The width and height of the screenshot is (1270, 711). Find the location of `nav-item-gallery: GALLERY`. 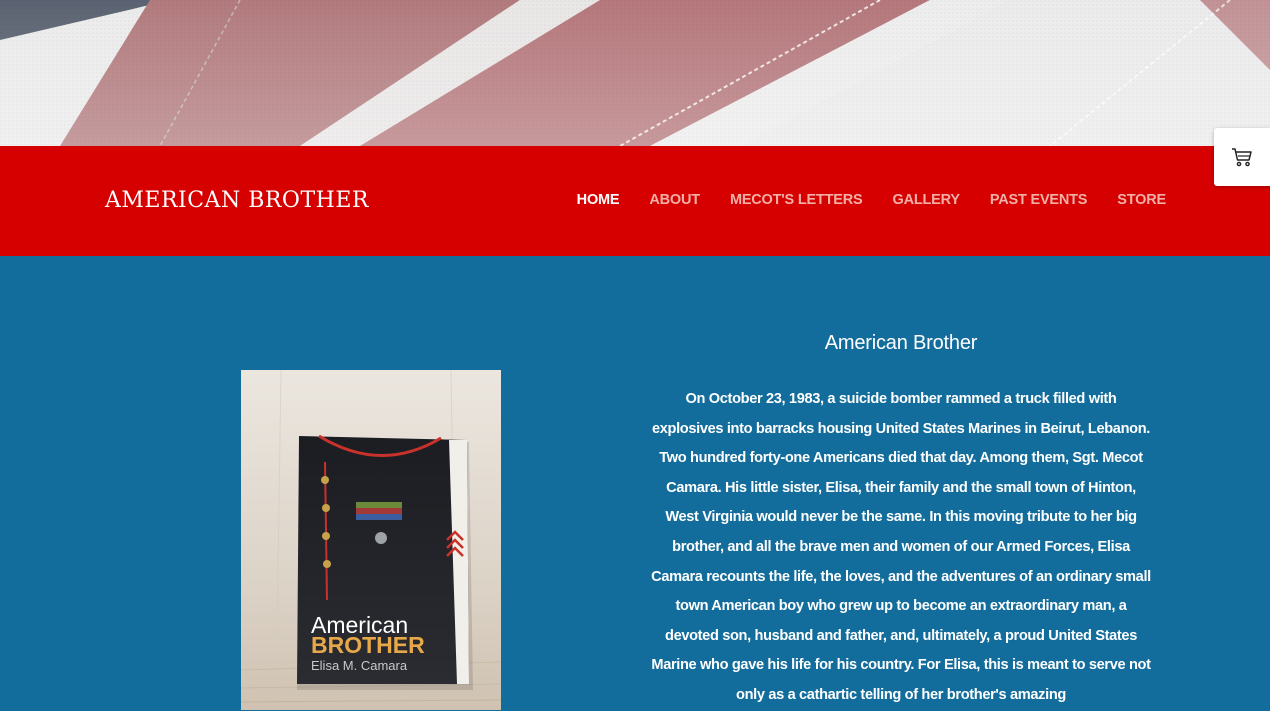

nav-item-gallery: GALLERY is located at coordinates (927, 200).